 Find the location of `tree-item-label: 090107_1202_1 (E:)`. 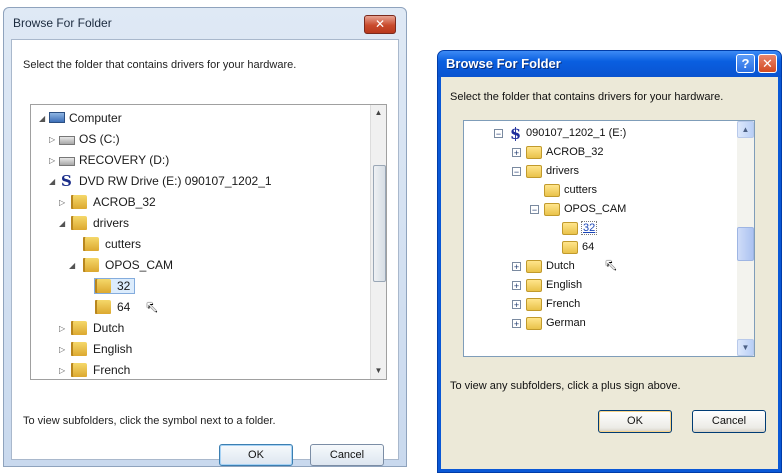

tree-item-label: 090107_1202_1 (E:) is located at coordinates (576, 133).